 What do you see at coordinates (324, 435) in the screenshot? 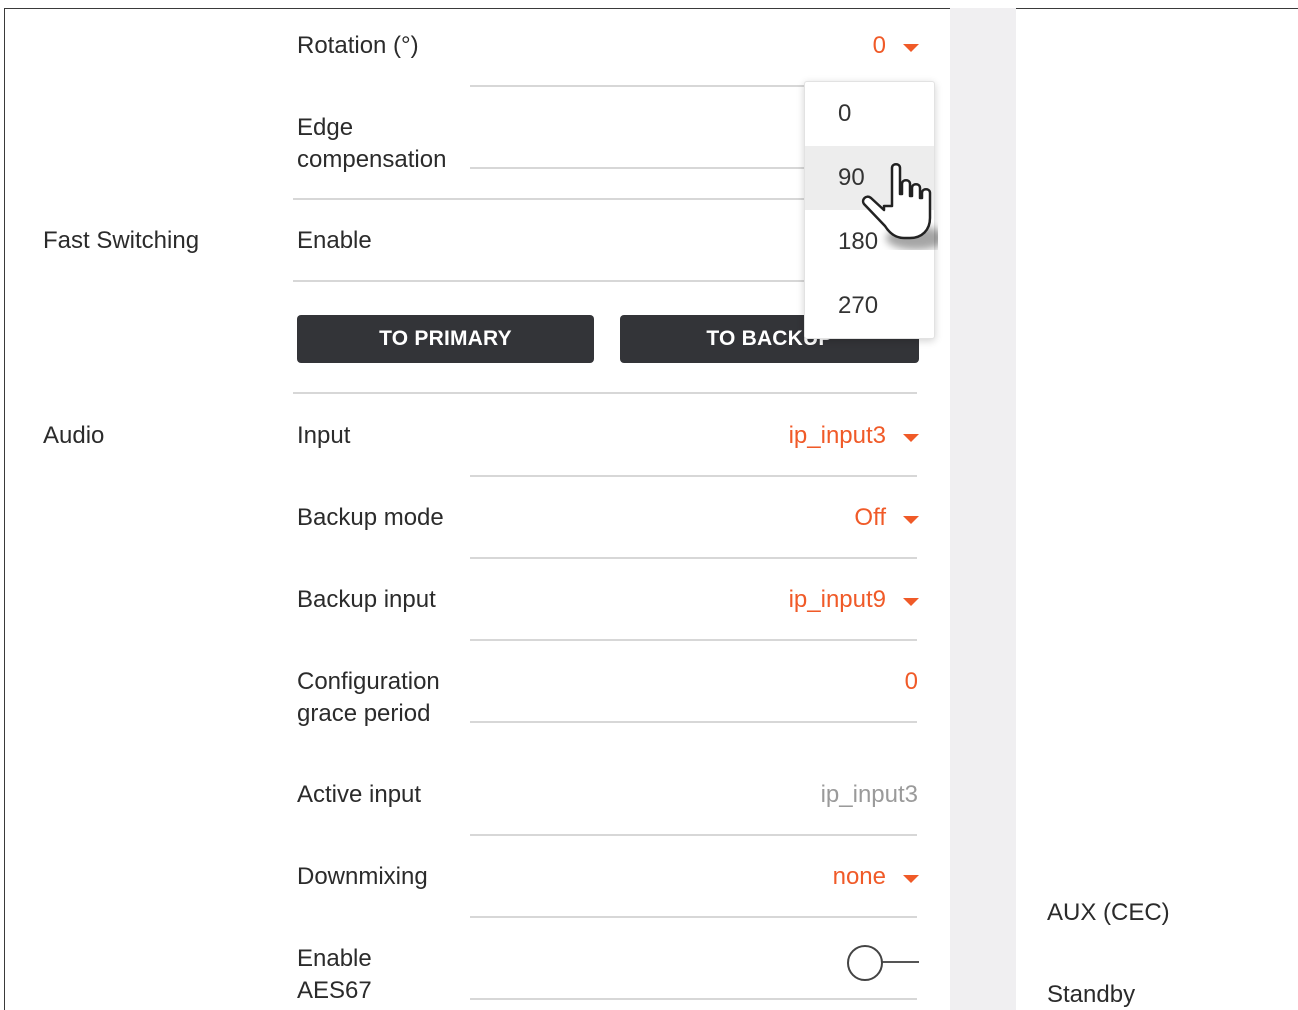
I see `input-label: Input` at bounding box center [324, 435].